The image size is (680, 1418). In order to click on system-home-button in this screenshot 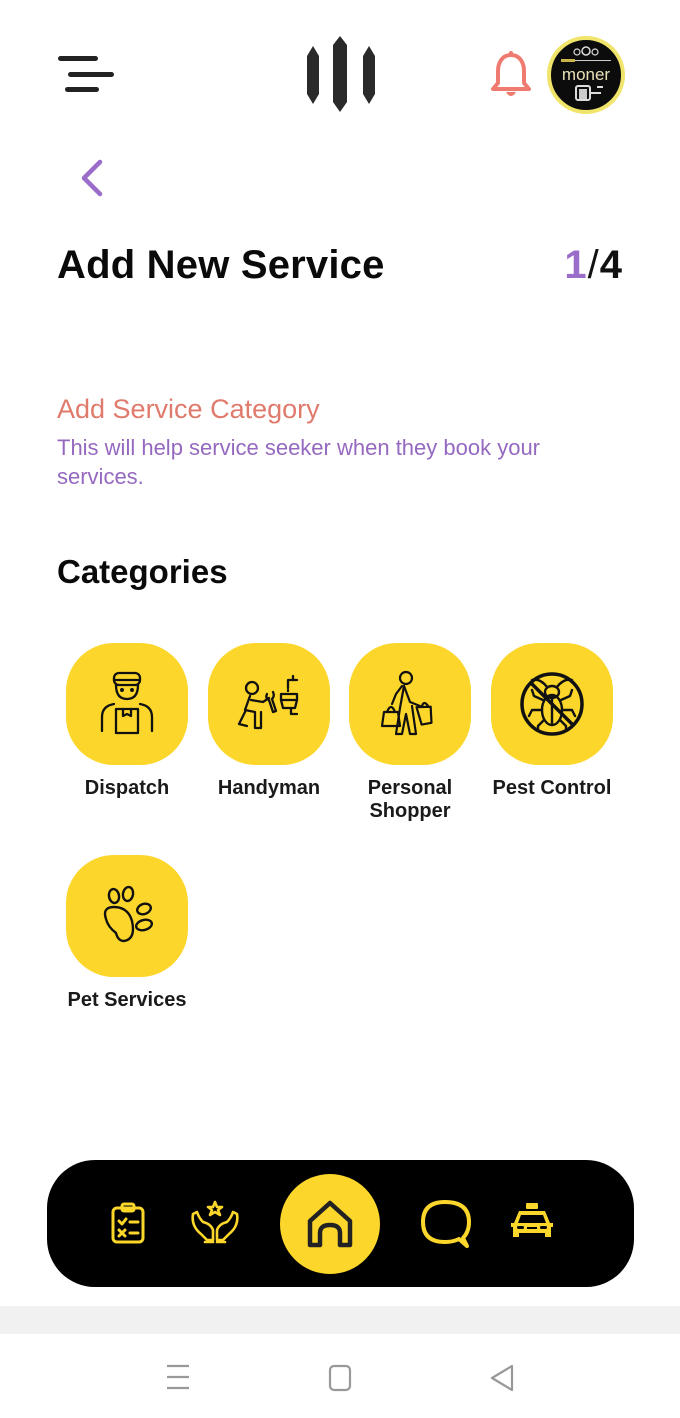, I will do `click(340, 1377)`.